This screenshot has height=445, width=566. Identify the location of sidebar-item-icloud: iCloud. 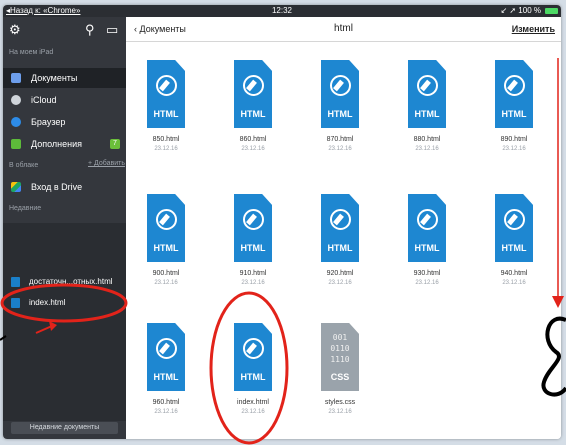
(64, 100).